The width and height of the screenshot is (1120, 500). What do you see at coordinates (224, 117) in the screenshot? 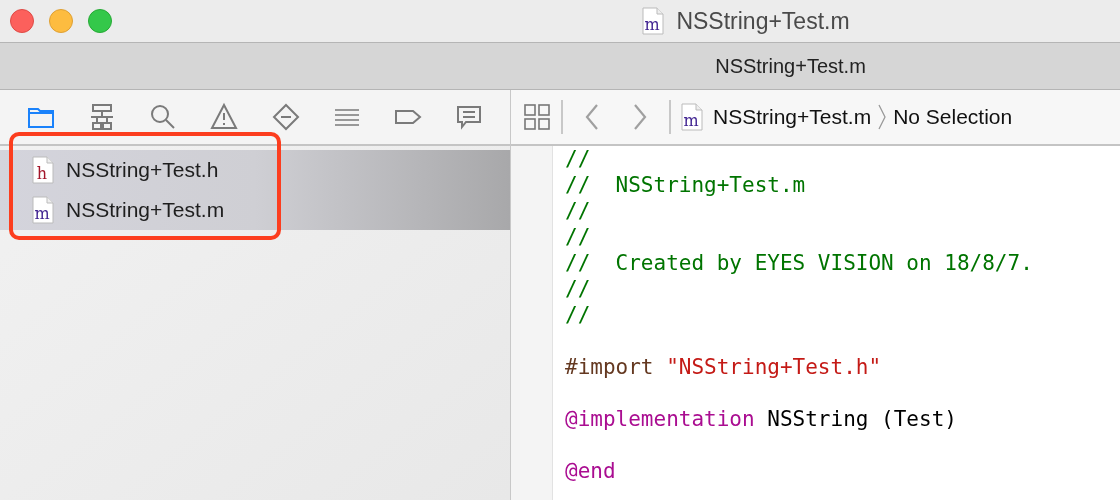
I see `warning-icon` at bounding box center [224, 117].